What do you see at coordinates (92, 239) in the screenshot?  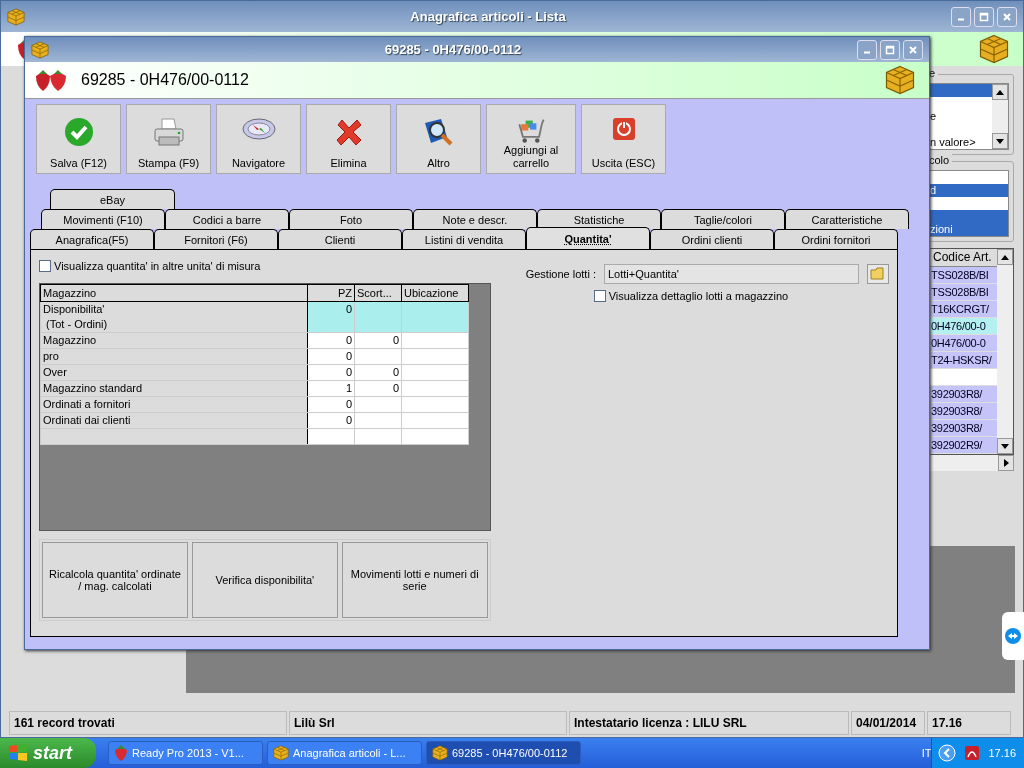 I see `tab: Anagrafica(F5)` at bounding box center [92, 239].